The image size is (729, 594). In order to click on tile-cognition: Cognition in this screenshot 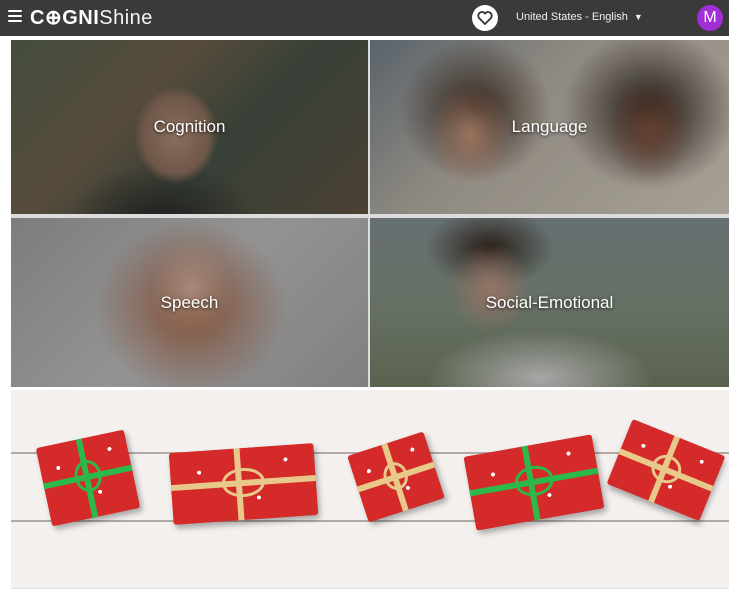, I will do `click(189, 127)`.